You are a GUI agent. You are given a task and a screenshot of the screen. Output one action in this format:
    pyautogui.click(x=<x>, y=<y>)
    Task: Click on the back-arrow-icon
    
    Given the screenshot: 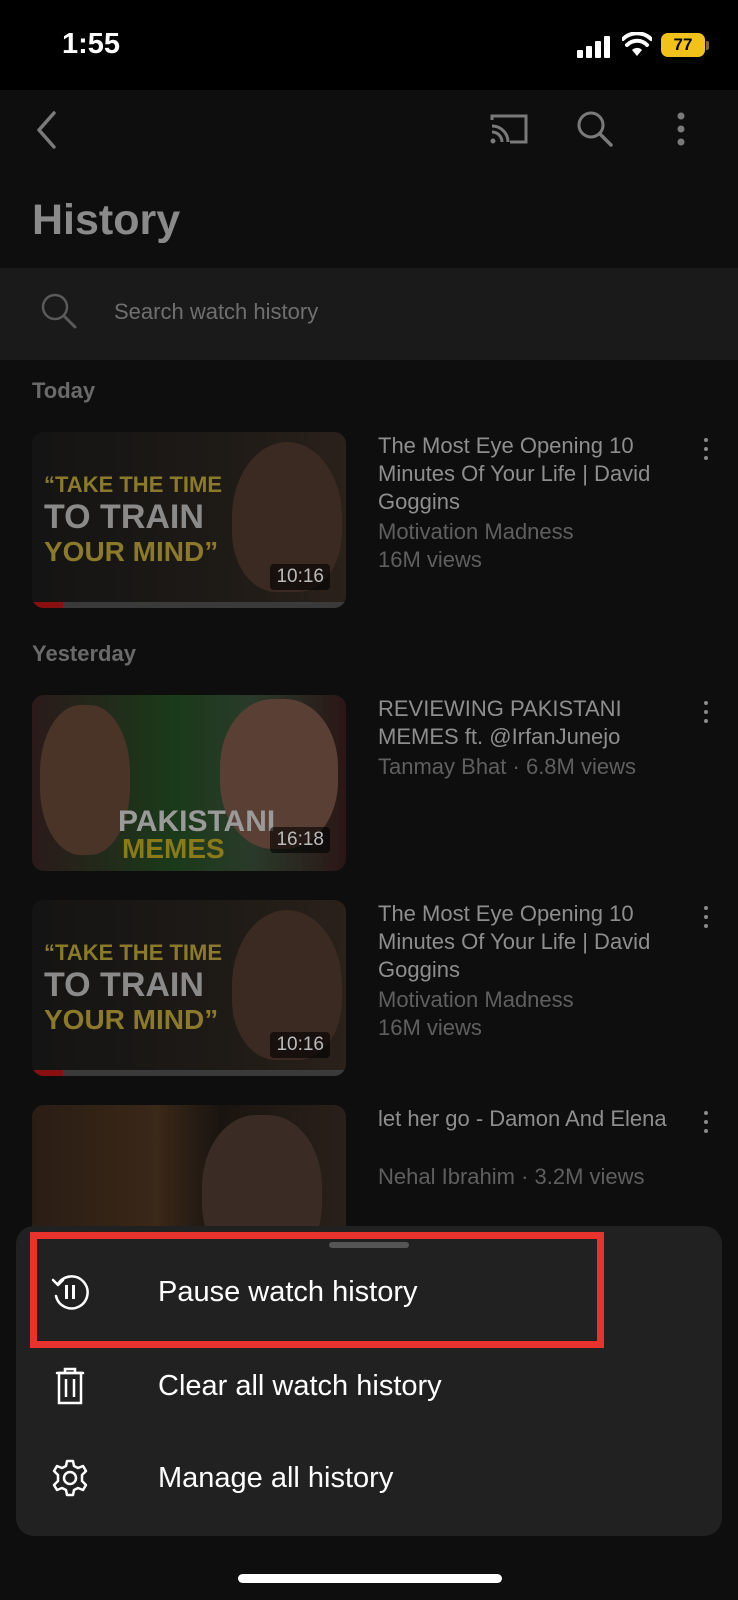 What is the action you would take?
    pyautogui.click(x=47, y=130)
    